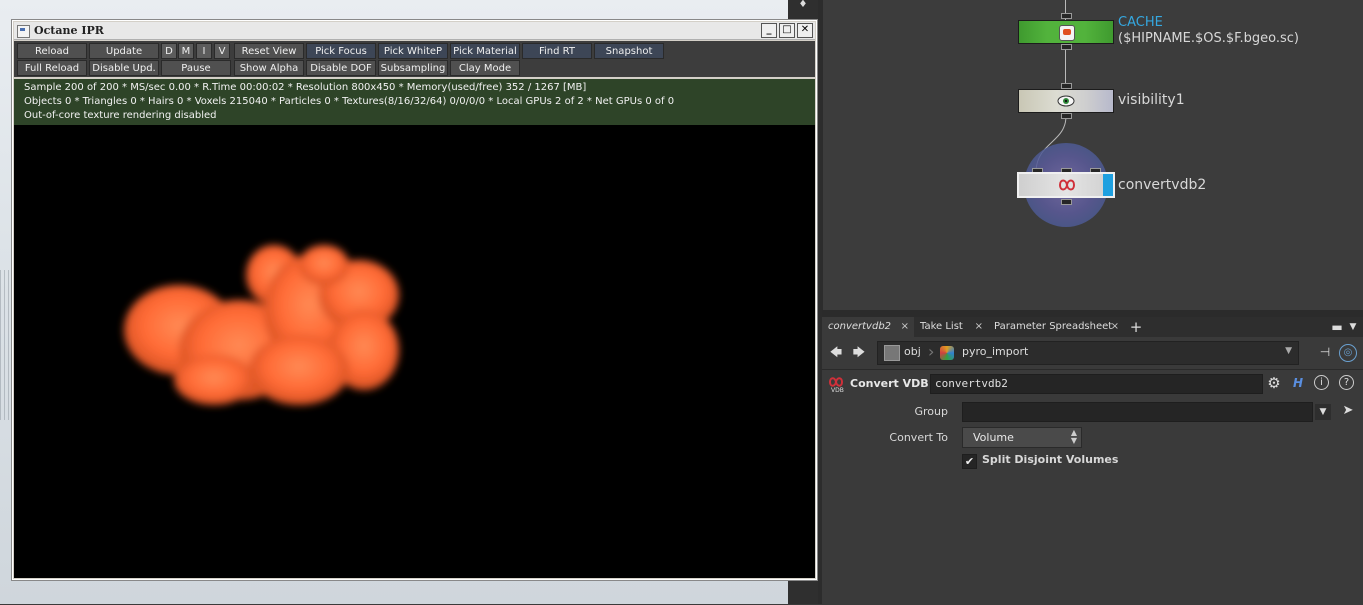 The width and height of the screenshot is (1363, 605). What do you see at coordinates (1353, 327) in the screenshot?
I see `pane-menu-chevron-down-icon: ▼` at bounding box center [1353, 327].